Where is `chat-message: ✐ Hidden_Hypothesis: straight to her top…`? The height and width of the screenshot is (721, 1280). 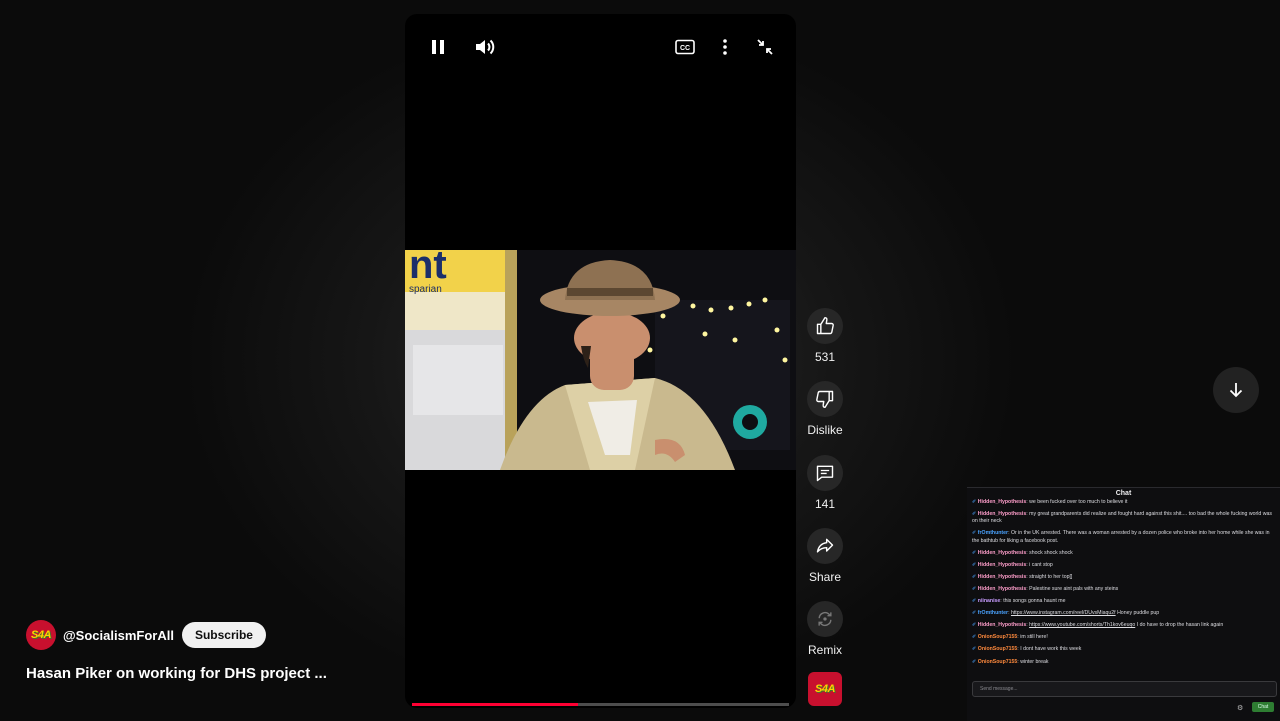
chat-message: ✐ Hidden_Hypothesis: straight to her top… is located at coordinates (1022, 576).